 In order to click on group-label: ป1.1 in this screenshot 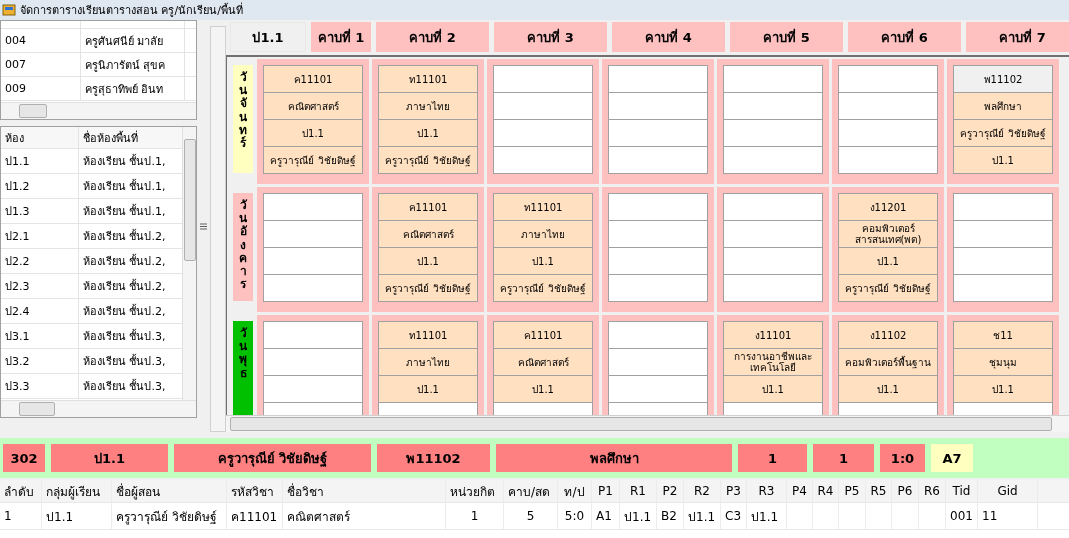, I will do `click(268, 37)`.